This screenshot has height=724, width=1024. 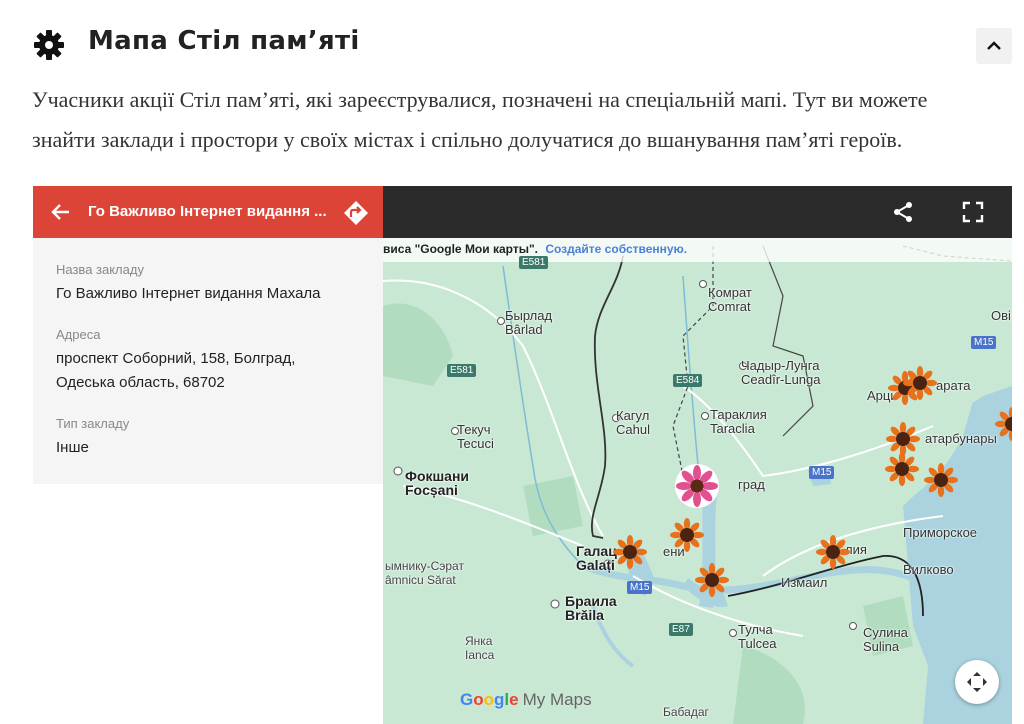 I want to click on map-label-cahul: Кагул Cahul, so click(x=633, y=423).